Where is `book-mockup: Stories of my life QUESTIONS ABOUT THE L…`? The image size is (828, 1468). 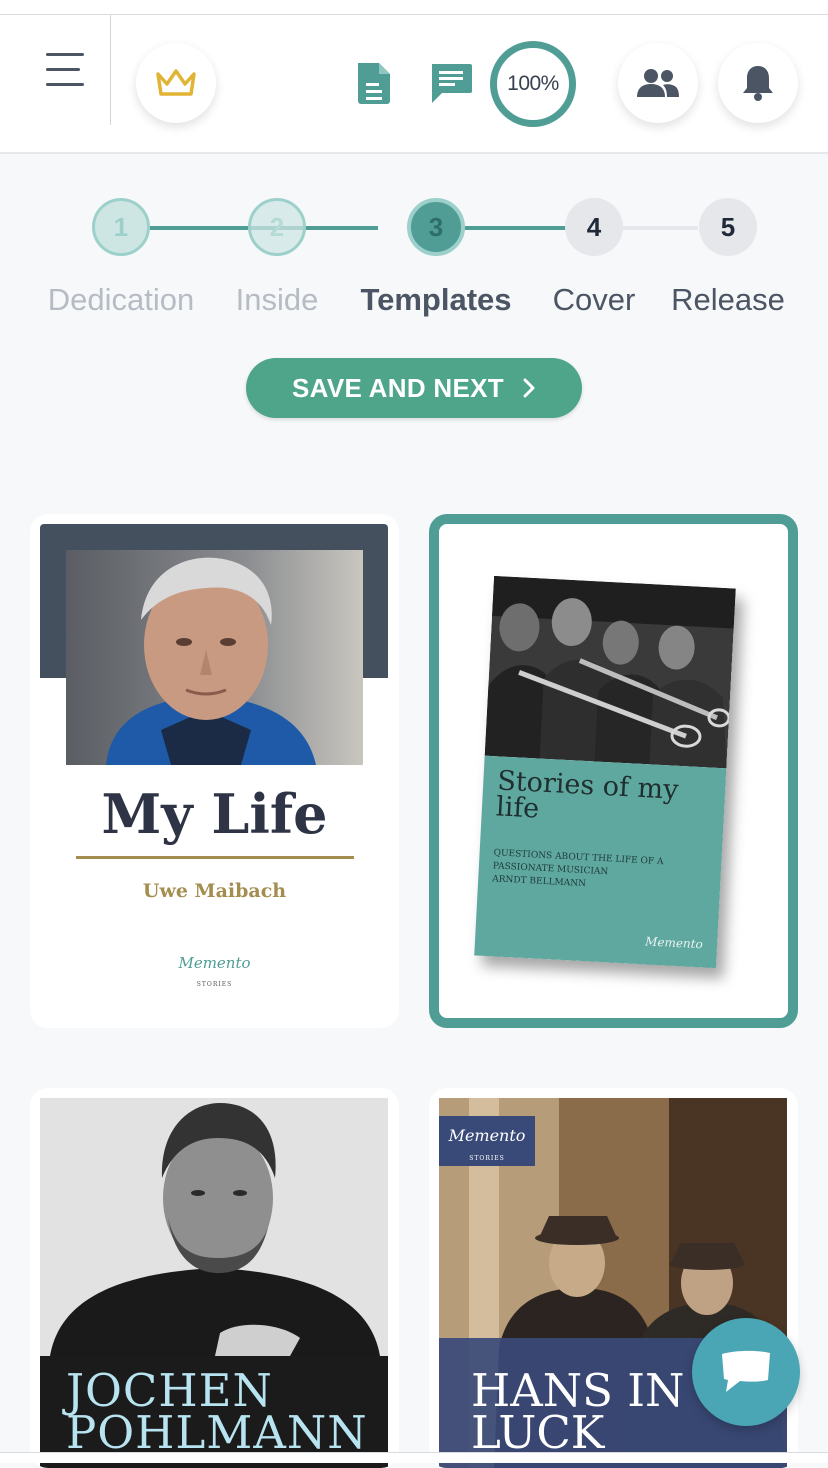
book-mockup: Stories of my life QUESTIONS ABOUT THE L… is located at coordinates (605, 772).